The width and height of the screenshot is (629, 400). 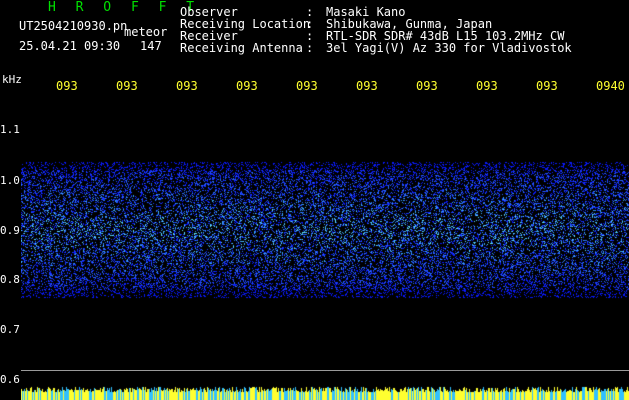 I want to click on y-tick-0.7: 0.7, so click(x=10, y=329).